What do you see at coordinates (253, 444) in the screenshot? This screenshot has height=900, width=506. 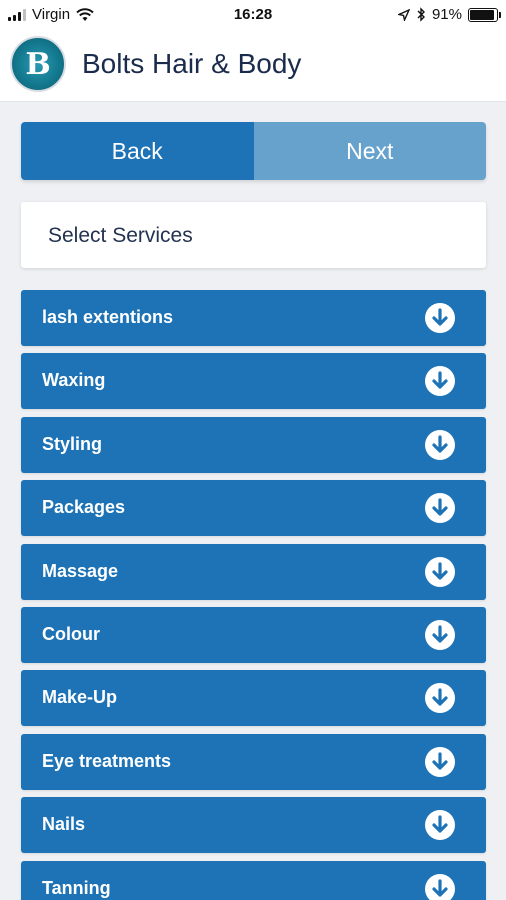 I see `service-item-styling: Styling` at bounding box center [253, 444].